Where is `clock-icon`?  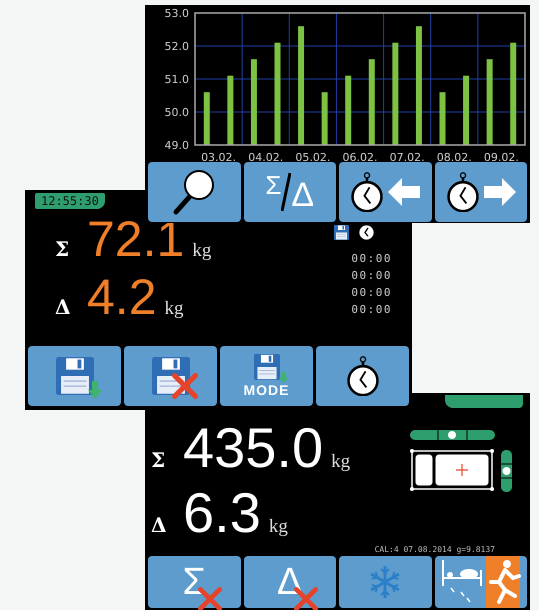
clock-icon is located at coordinates (366, 232).